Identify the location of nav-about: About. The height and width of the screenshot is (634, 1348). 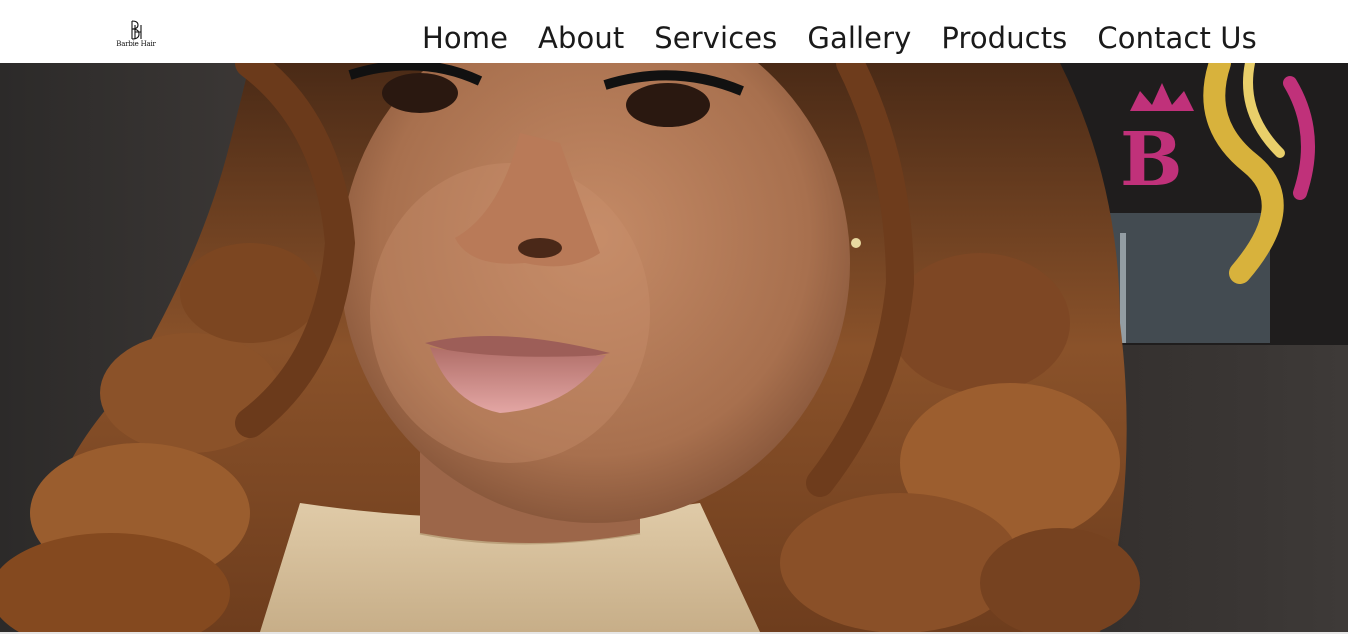
(581, 38).